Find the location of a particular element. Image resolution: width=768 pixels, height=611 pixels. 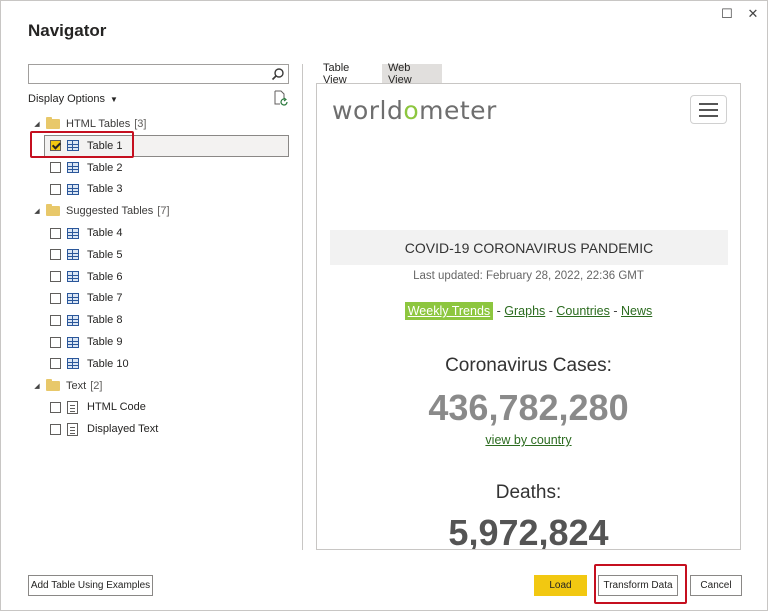

tree-item-label: Table 6 is located at coordinates (105, 276).